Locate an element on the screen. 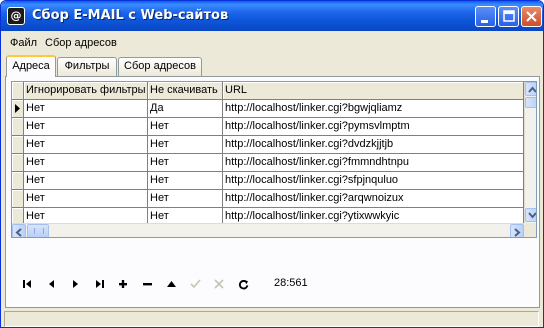  last-record-button is located at coordinates (99, 284).